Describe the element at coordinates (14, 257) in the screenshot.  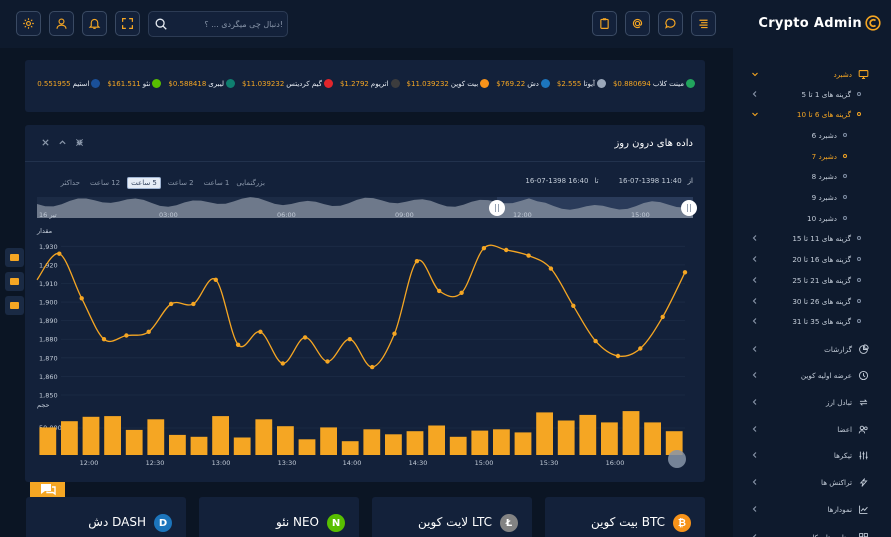
I see `side-tab-wallet` at that location.